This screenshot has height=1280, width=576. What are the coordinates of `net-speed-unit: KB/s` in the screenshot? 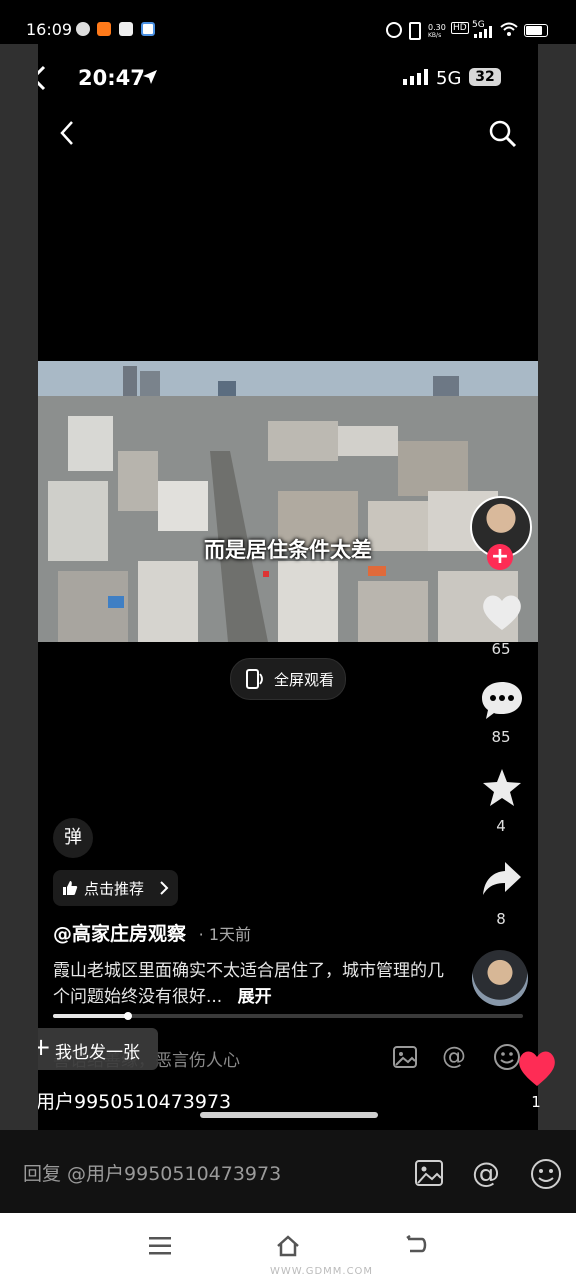 It's located at (435, 35).